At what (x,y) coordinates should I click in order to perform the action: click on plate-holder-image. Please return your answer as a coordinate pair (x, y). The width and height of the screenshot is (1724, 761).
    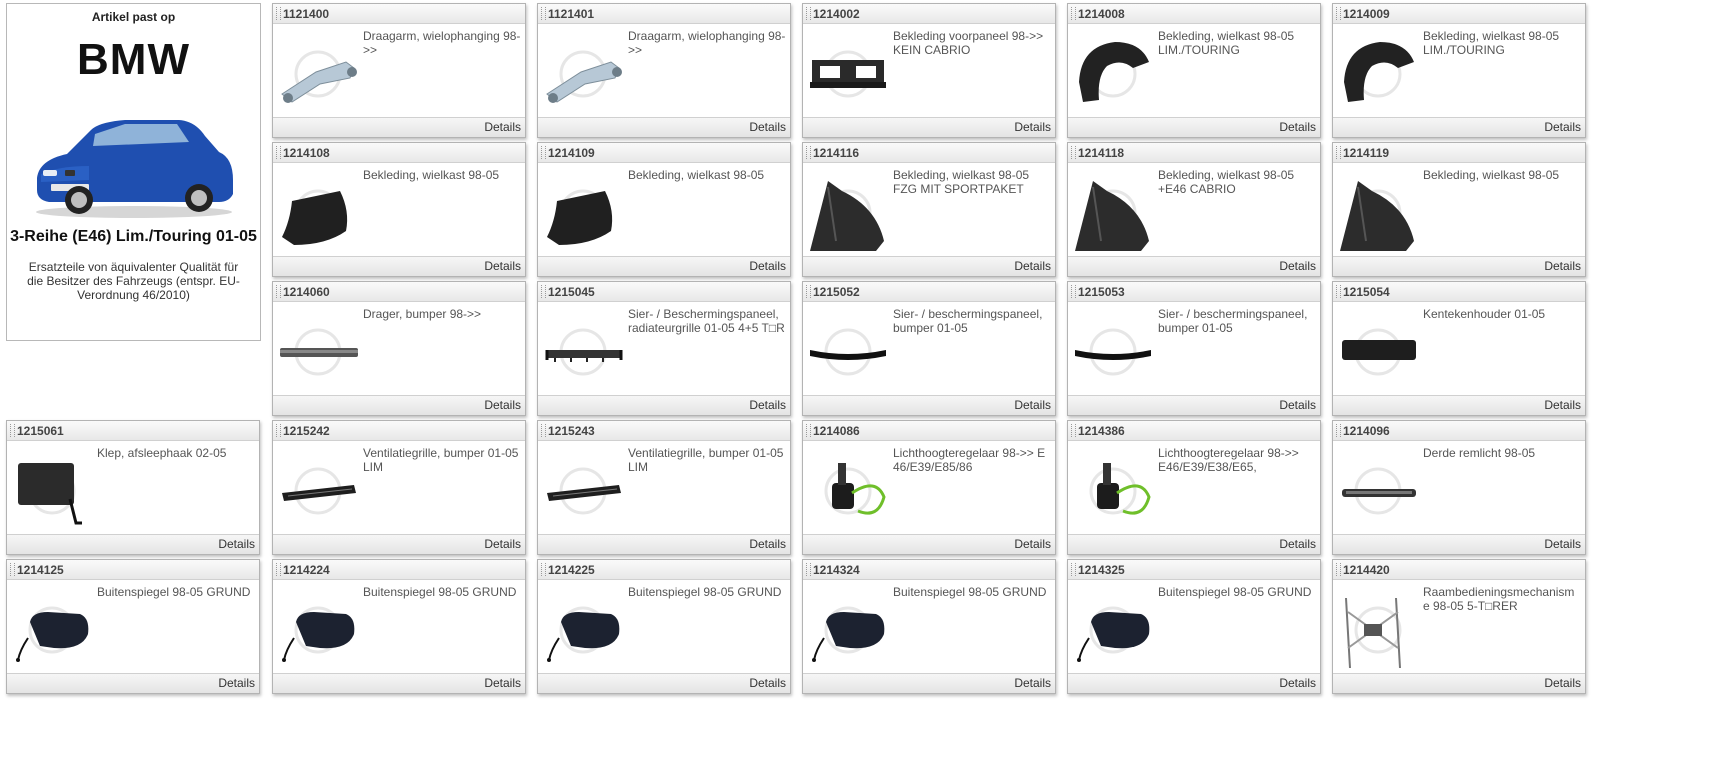
    Looking at the image, I should click on (1378, 352).